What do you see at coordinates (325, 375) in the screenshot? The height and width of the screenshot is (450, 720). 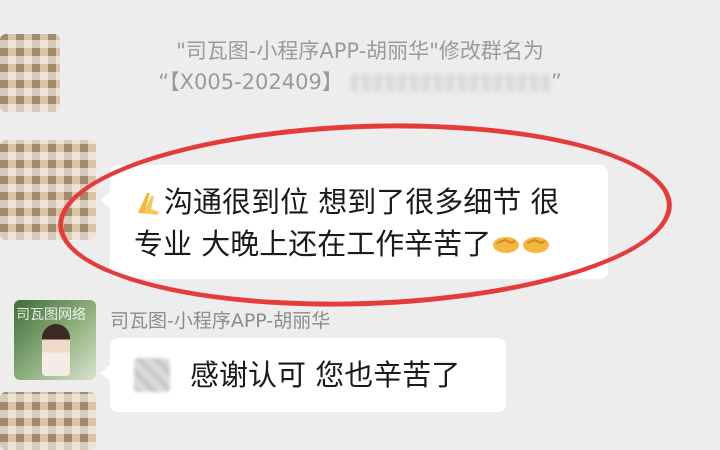 I see `message-text: 感谢认可 您也辛苦了` at bounding box center [325, 375].